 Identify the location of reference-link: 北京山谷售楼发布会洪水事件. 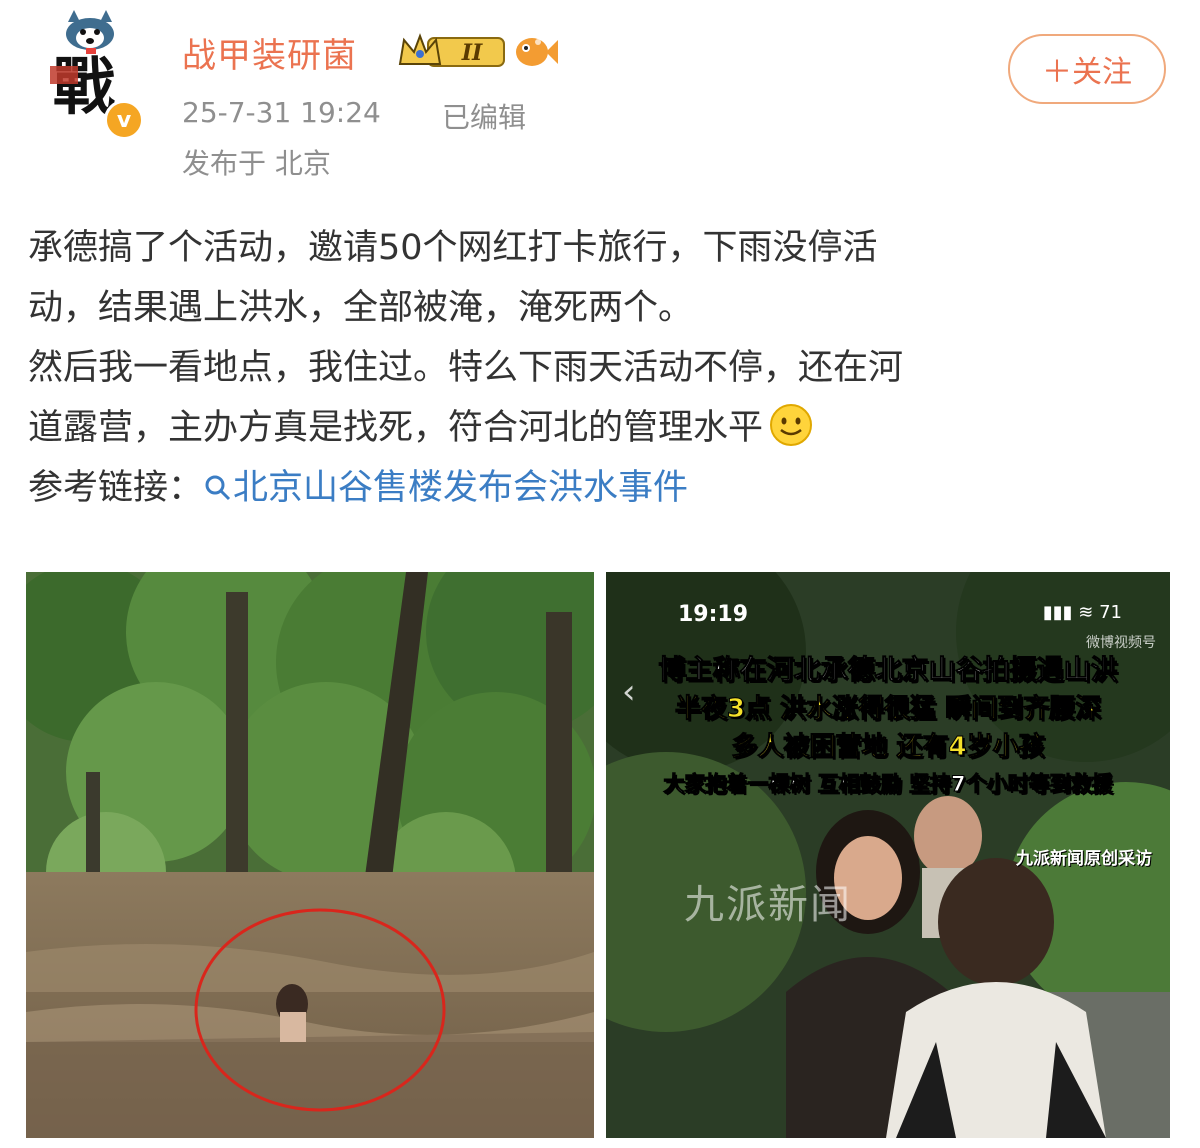
(445, 488).